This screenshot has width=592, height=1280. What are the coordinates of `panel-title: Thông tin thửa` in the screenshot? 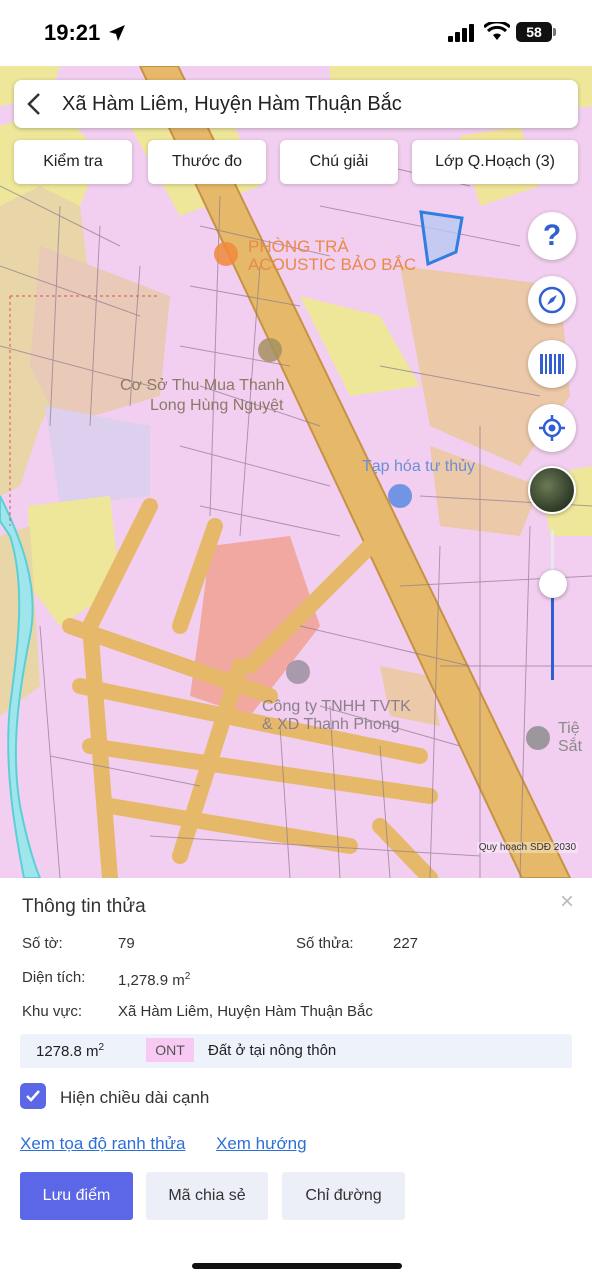 It's located at (84, 906).